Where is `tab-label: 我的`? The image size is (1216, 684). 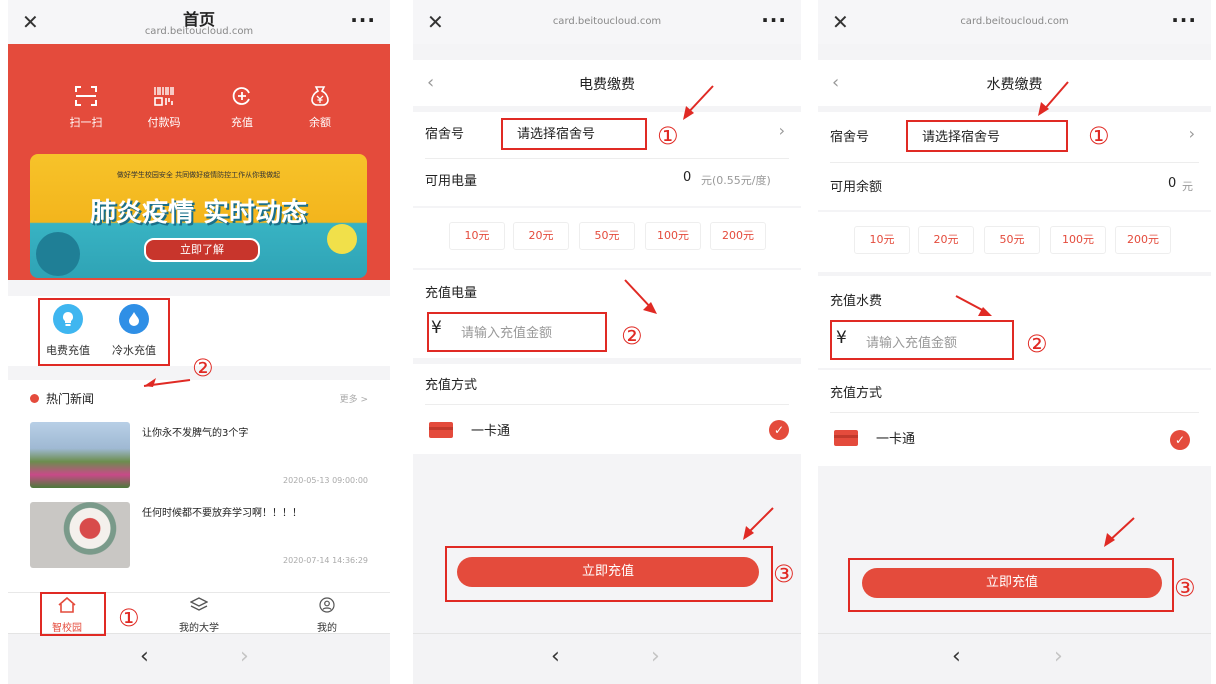 tab-label: 我的 is located at coordinates (327, 628).